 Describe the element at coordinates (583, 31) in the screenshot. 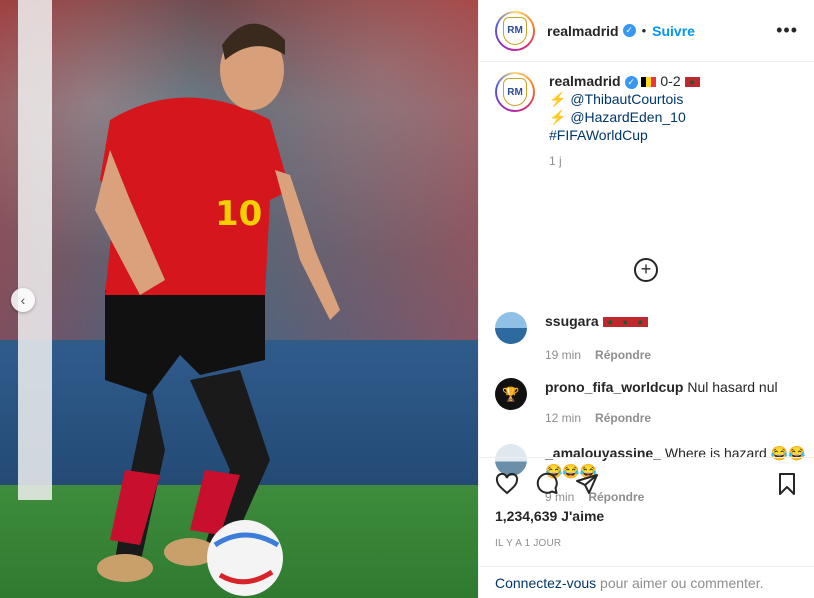

I see `header-username: realmadrid` at that location.